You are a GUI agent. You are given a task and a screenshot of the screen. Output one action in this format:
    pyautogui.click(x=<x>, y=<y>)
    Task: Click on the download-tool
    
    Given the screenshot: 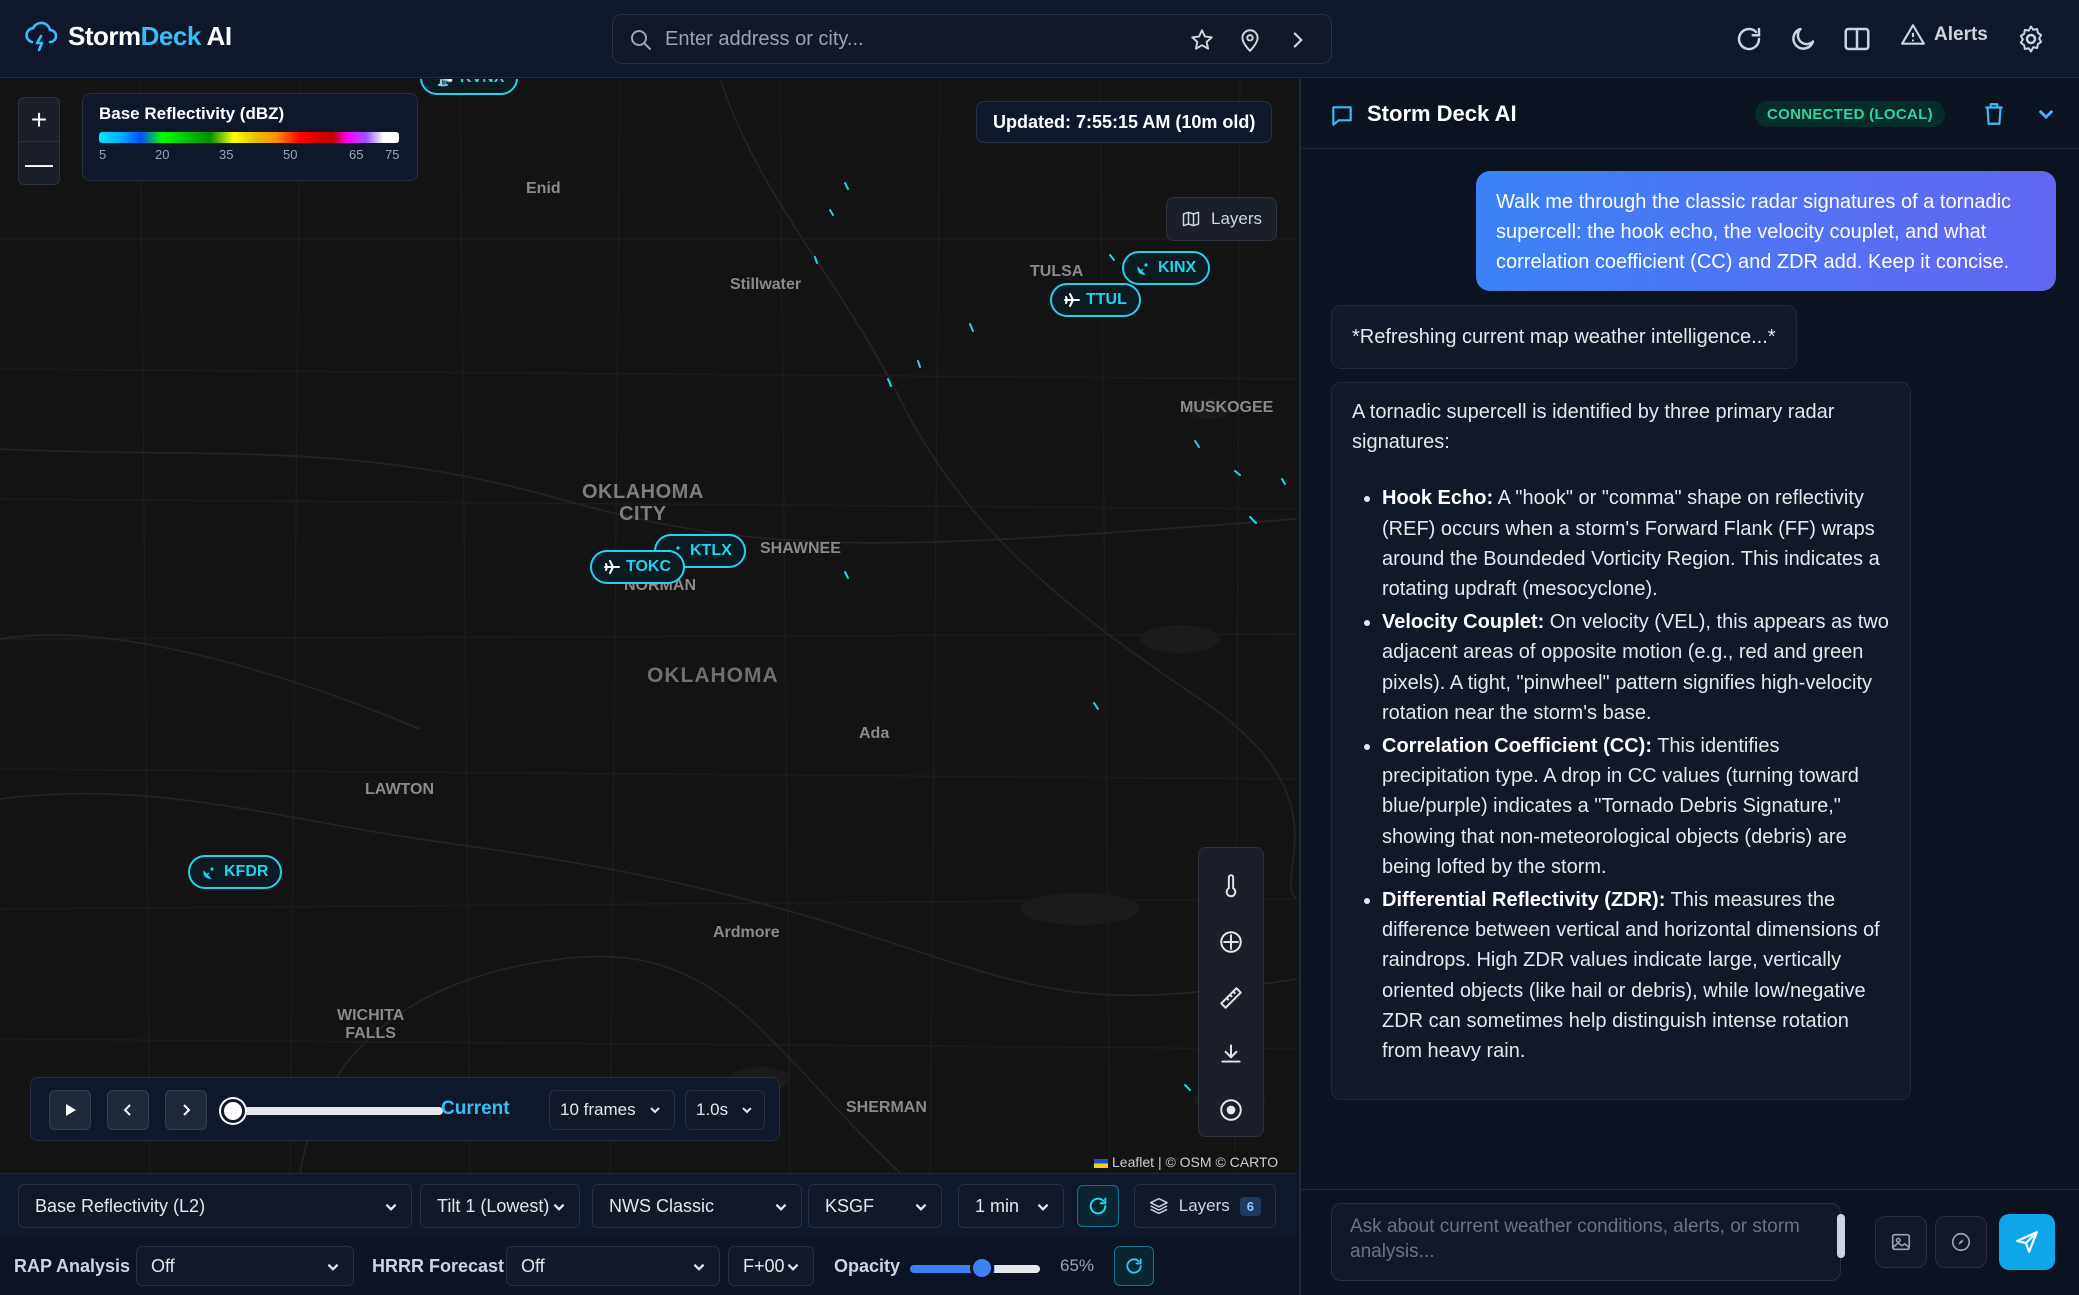 What is the action you would take?
    pyautogui.click(x=1231, y=1054)
    